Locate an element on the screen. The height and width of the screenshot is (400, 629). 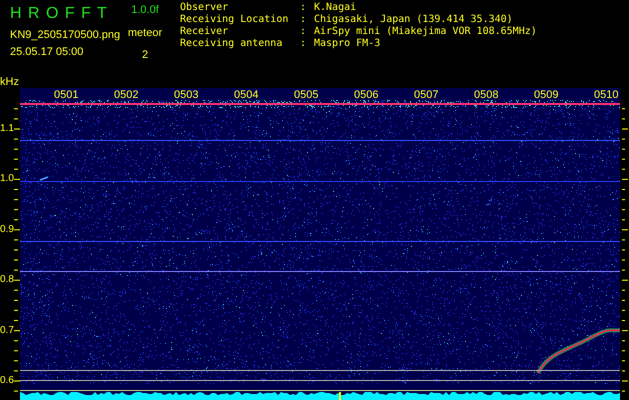
time-label: 0507 is located at coordinates (426, 95).